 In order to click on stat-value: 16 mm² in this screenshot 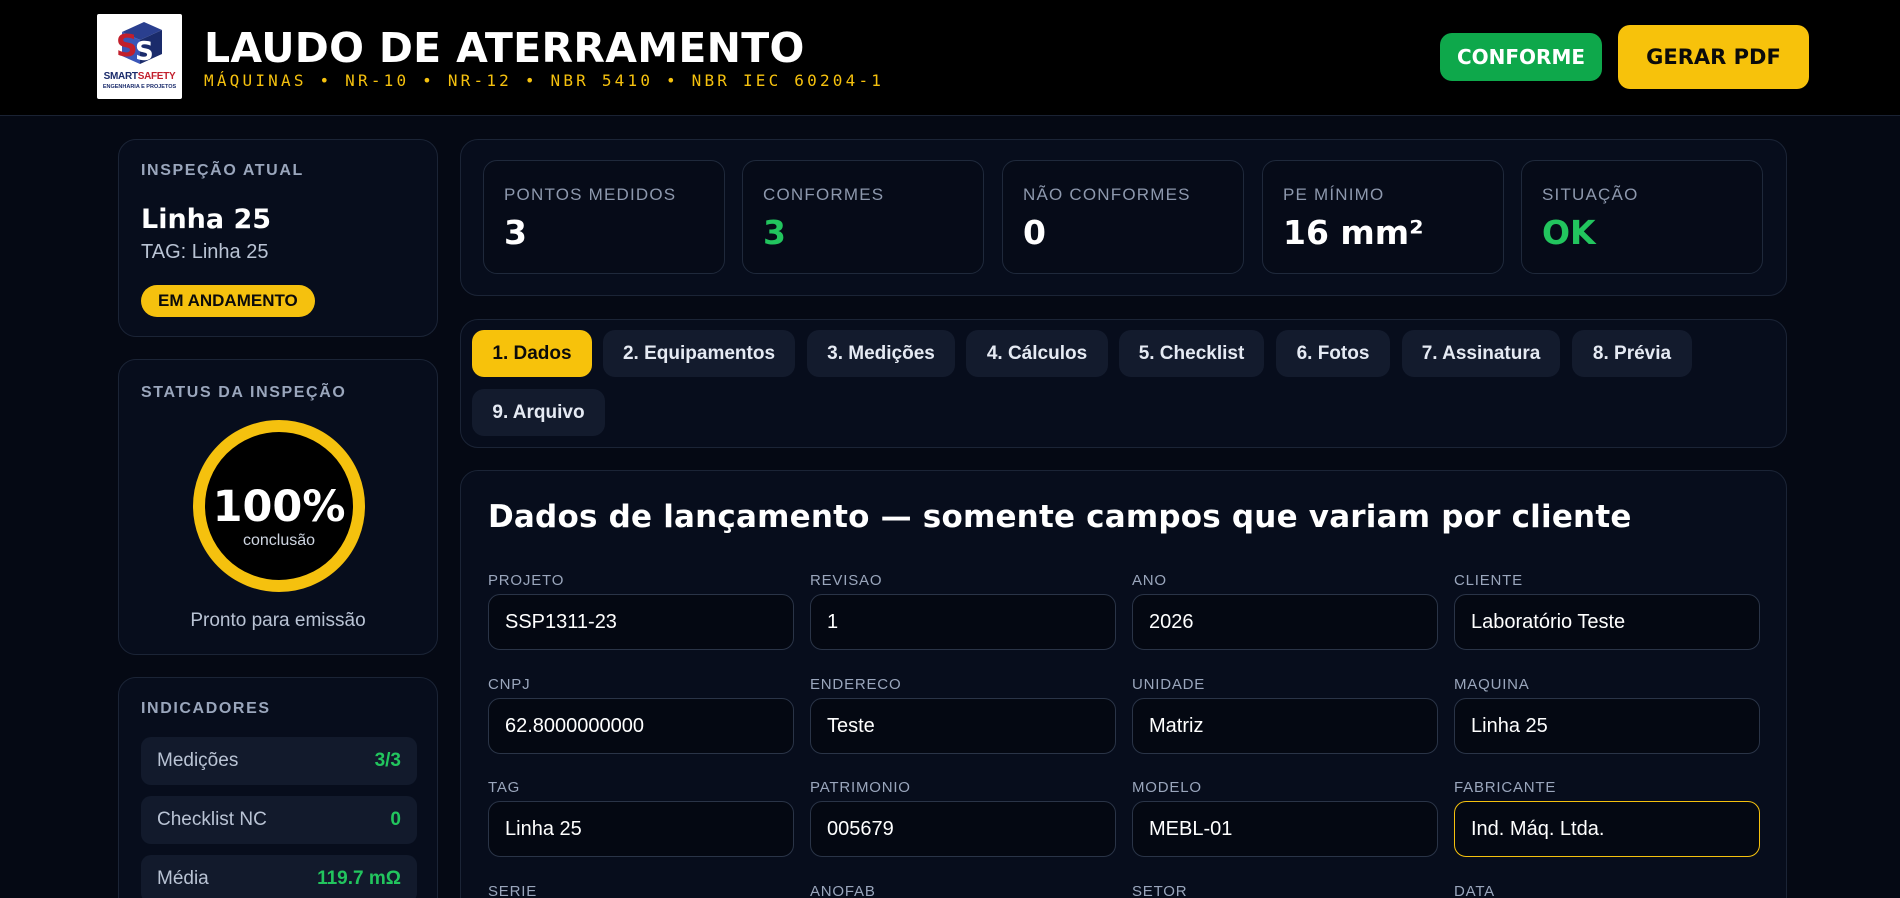, I will do `click(1353, 232)`.